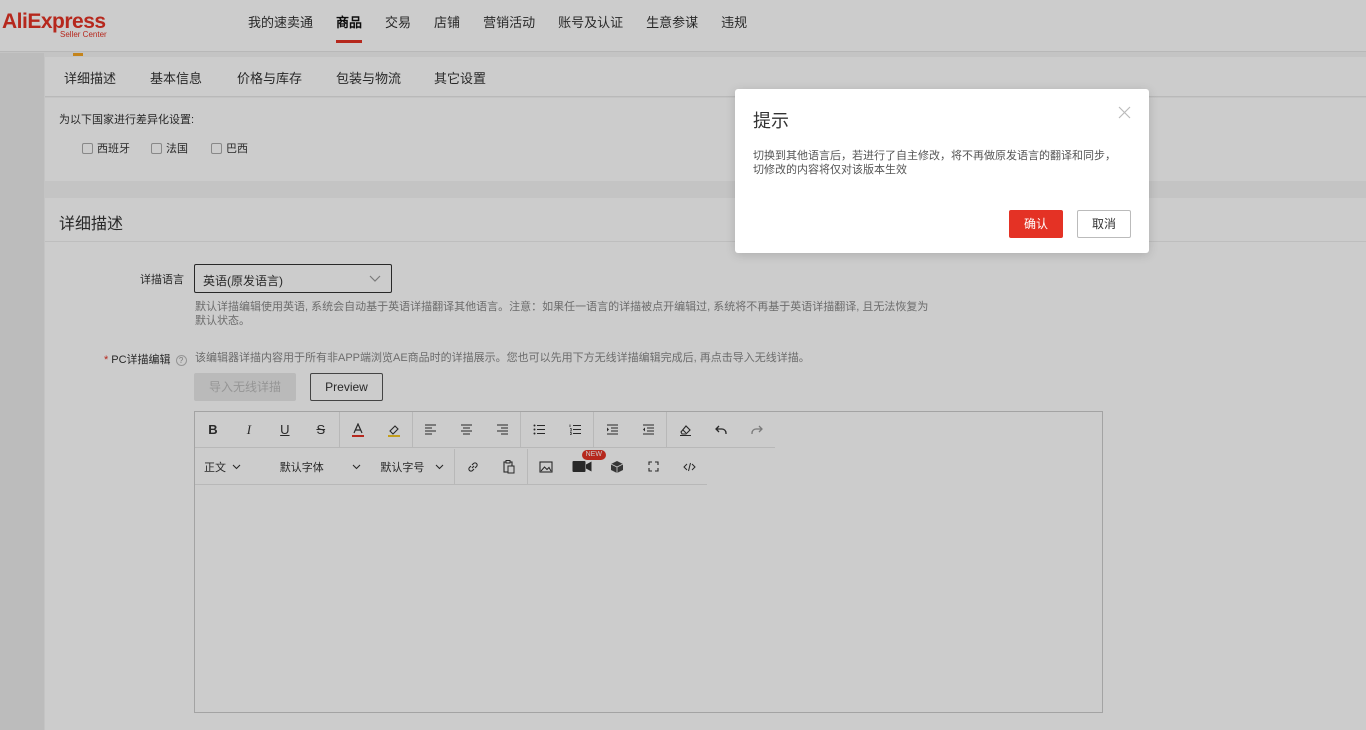 The width and height of the screenshot is (1366, 730). I want to click on close-icon, so click(1124, 112).